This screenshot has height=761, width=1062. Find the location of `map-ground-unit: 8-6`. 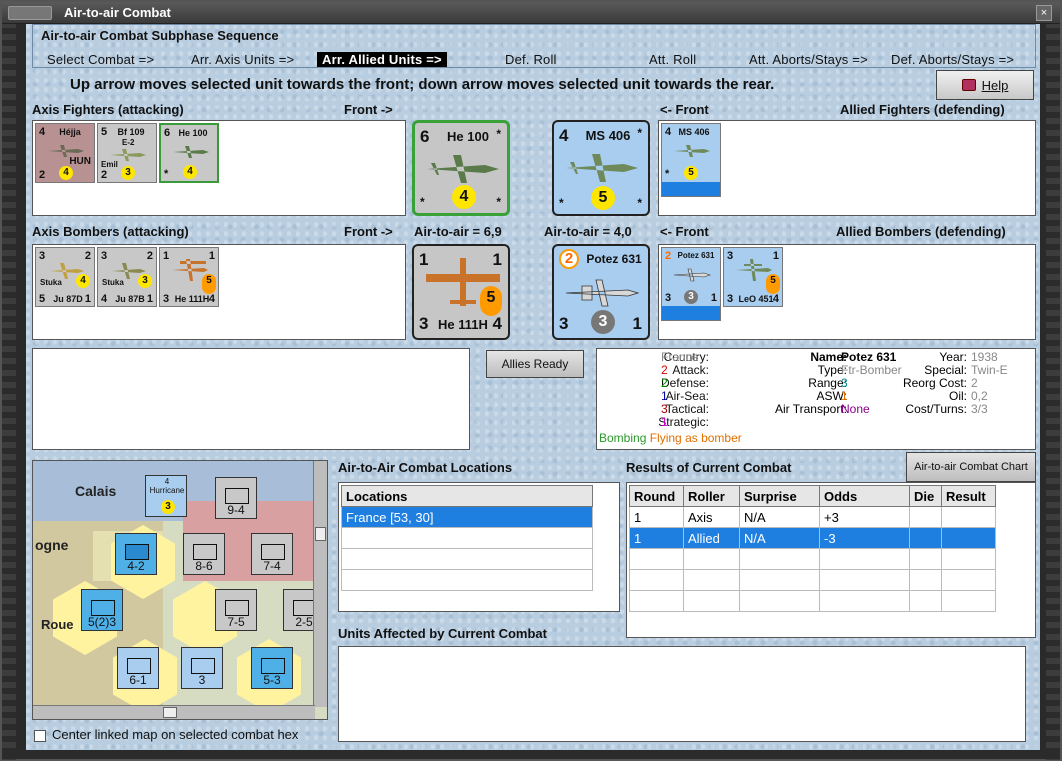

map-ground-unit: 8-6 is located at coordinates (204, 554).